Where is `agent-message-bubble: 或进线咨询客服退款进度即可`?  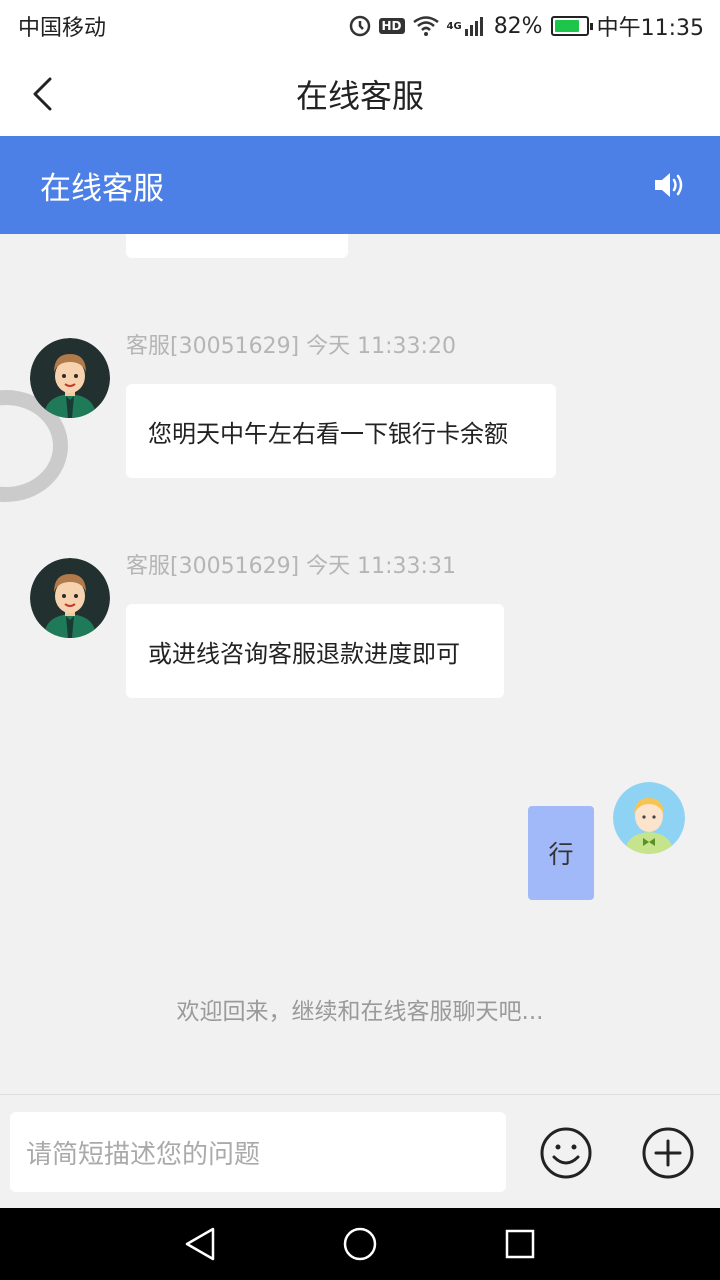 agent-message-bubble: 或进线咨询客服退款进度即可 is located at coordinates (315, 651).